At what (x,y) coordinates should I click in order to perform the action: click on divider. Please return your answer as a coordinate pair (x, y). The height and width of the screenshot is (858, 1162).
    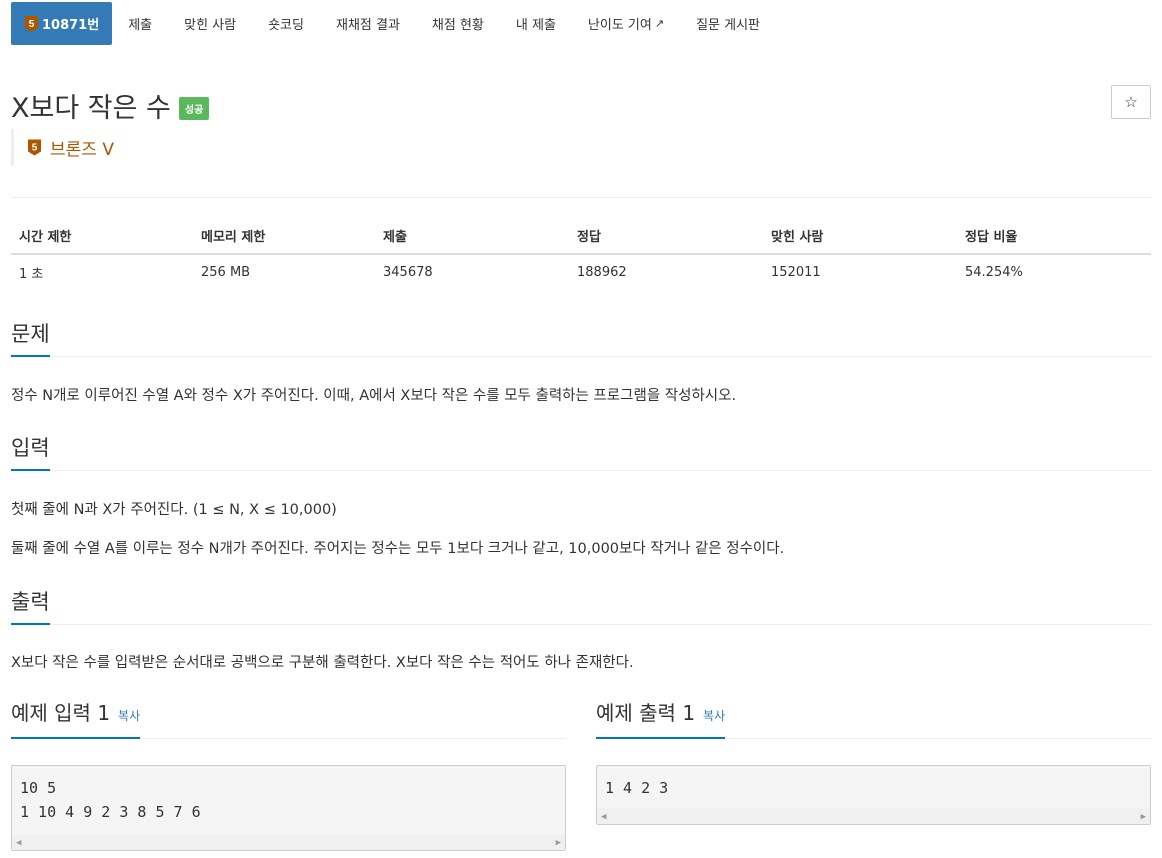
    Looking at the image, I should click on (581, 197).